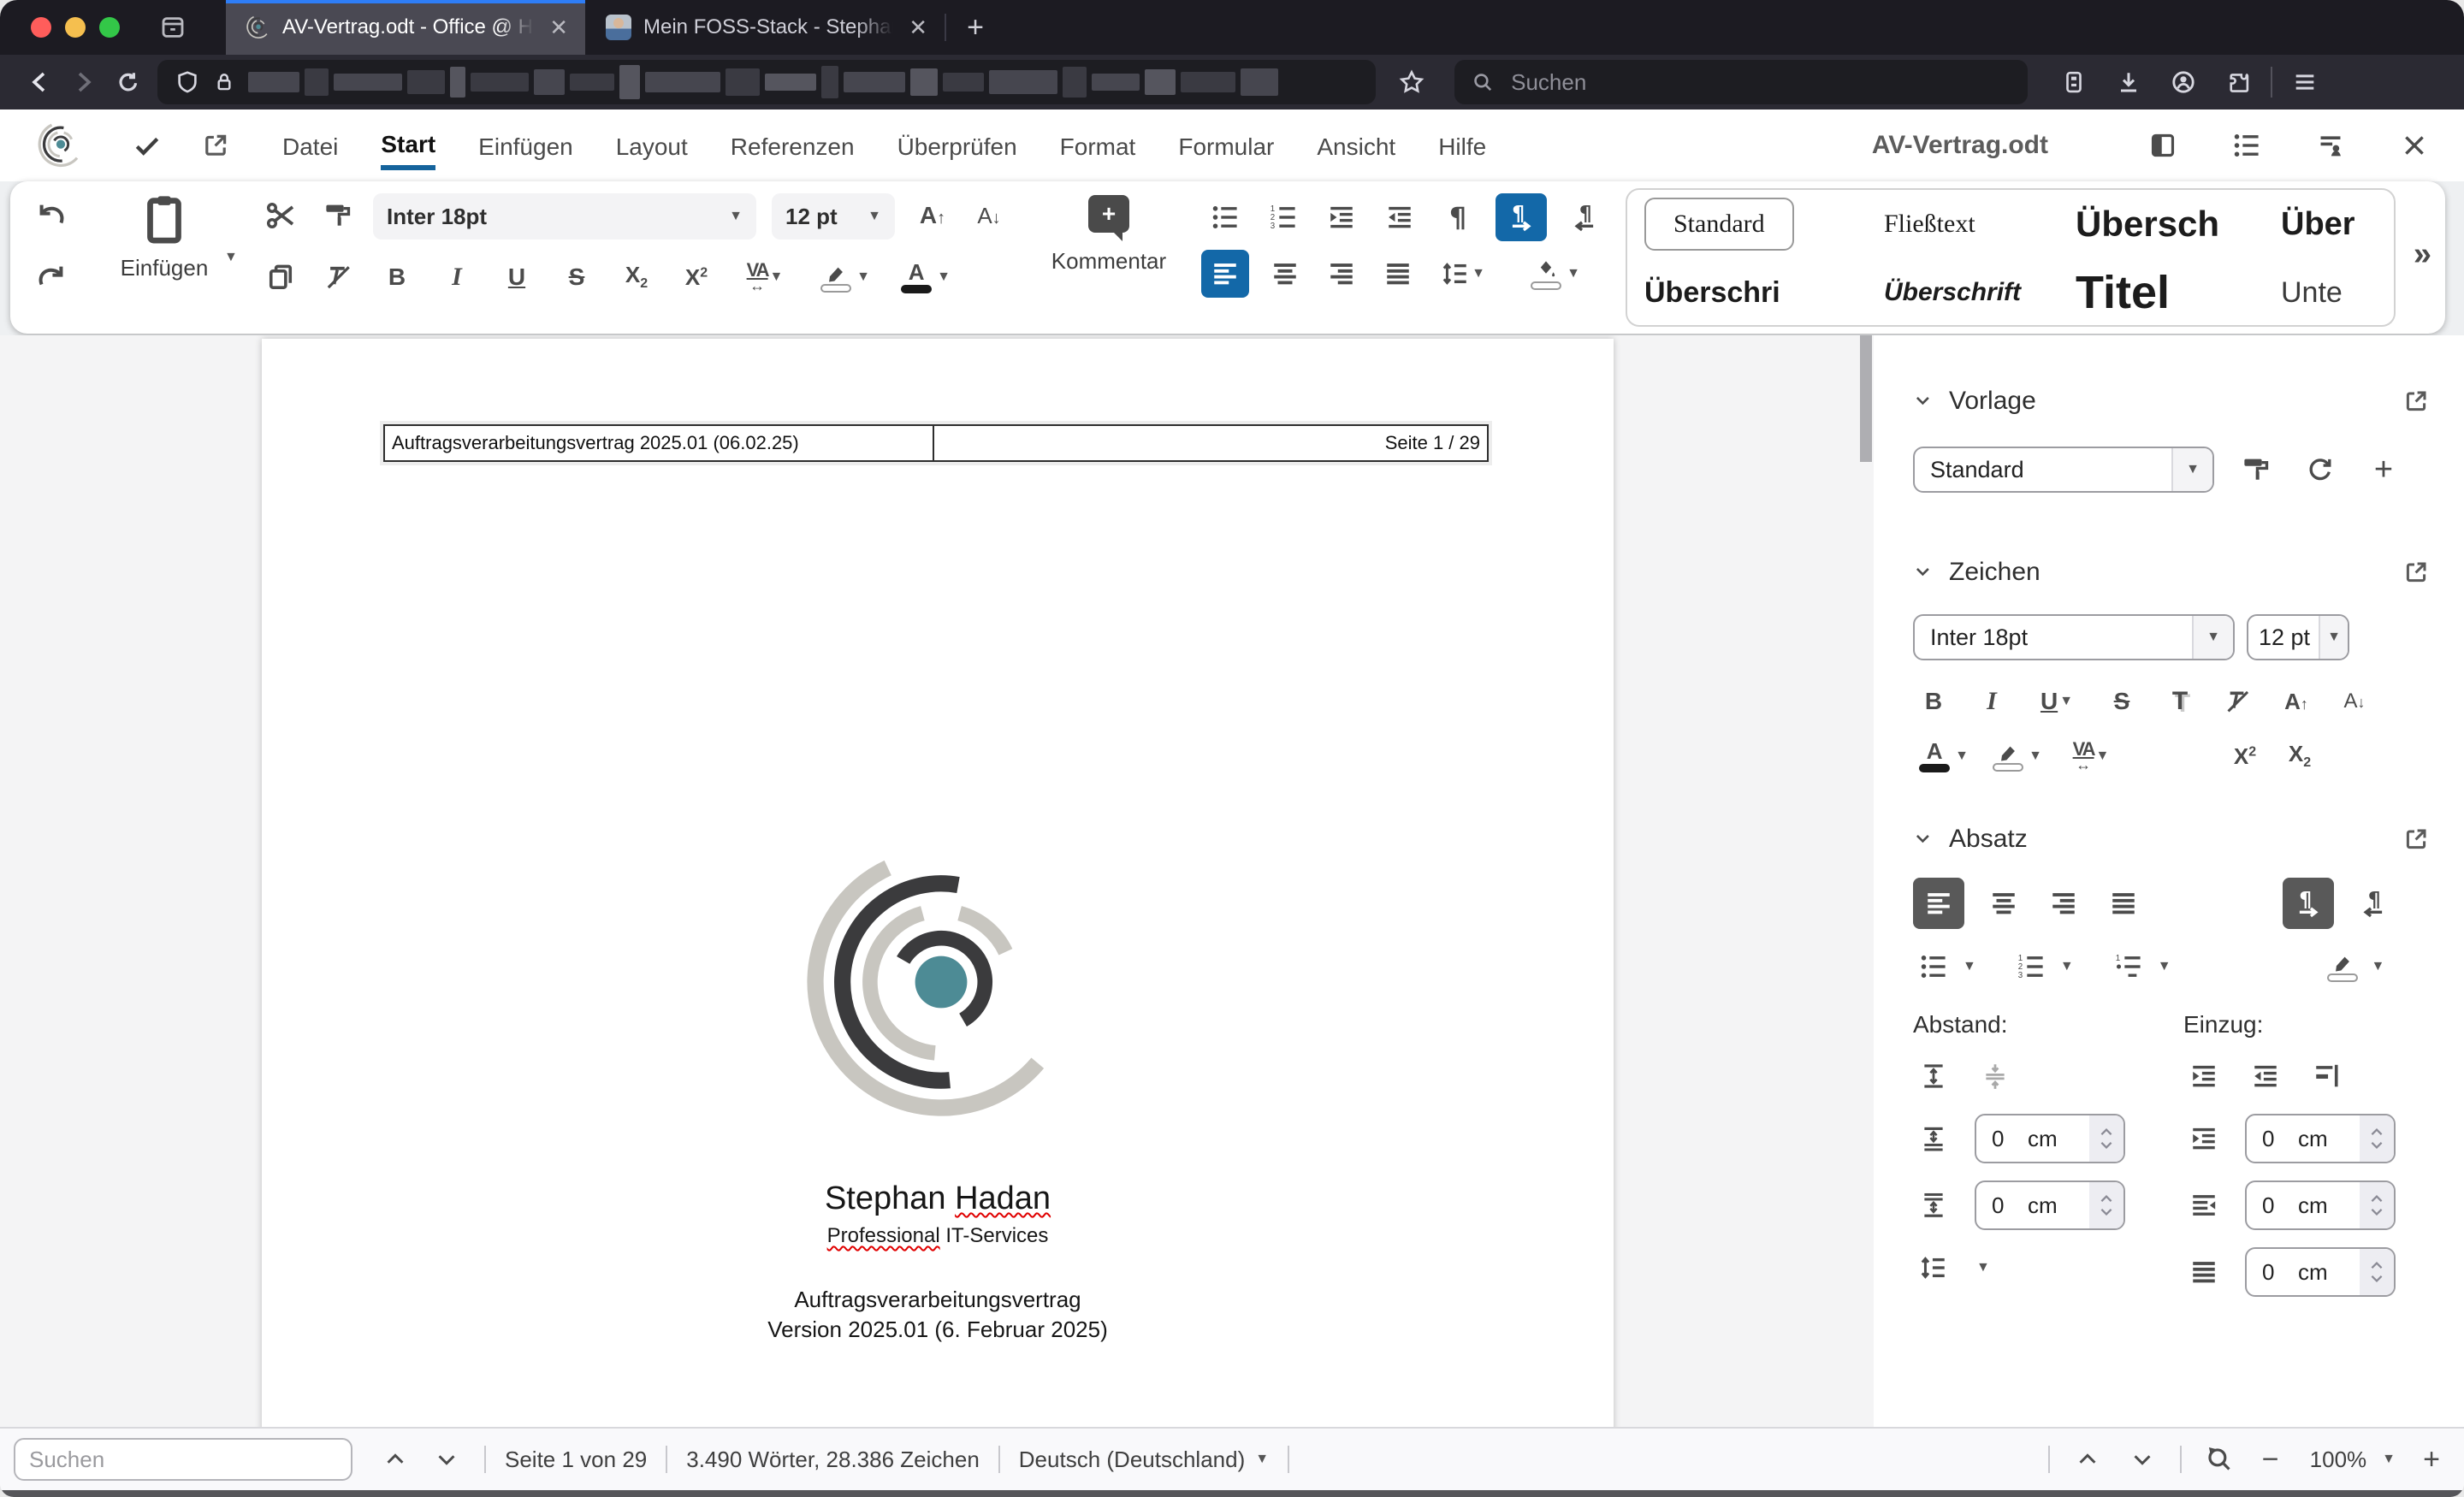 The image size is (2464, 1497). Describe the element at coordinates (446, 1459) in the screenshot. I see `search-next-icon` at that location.